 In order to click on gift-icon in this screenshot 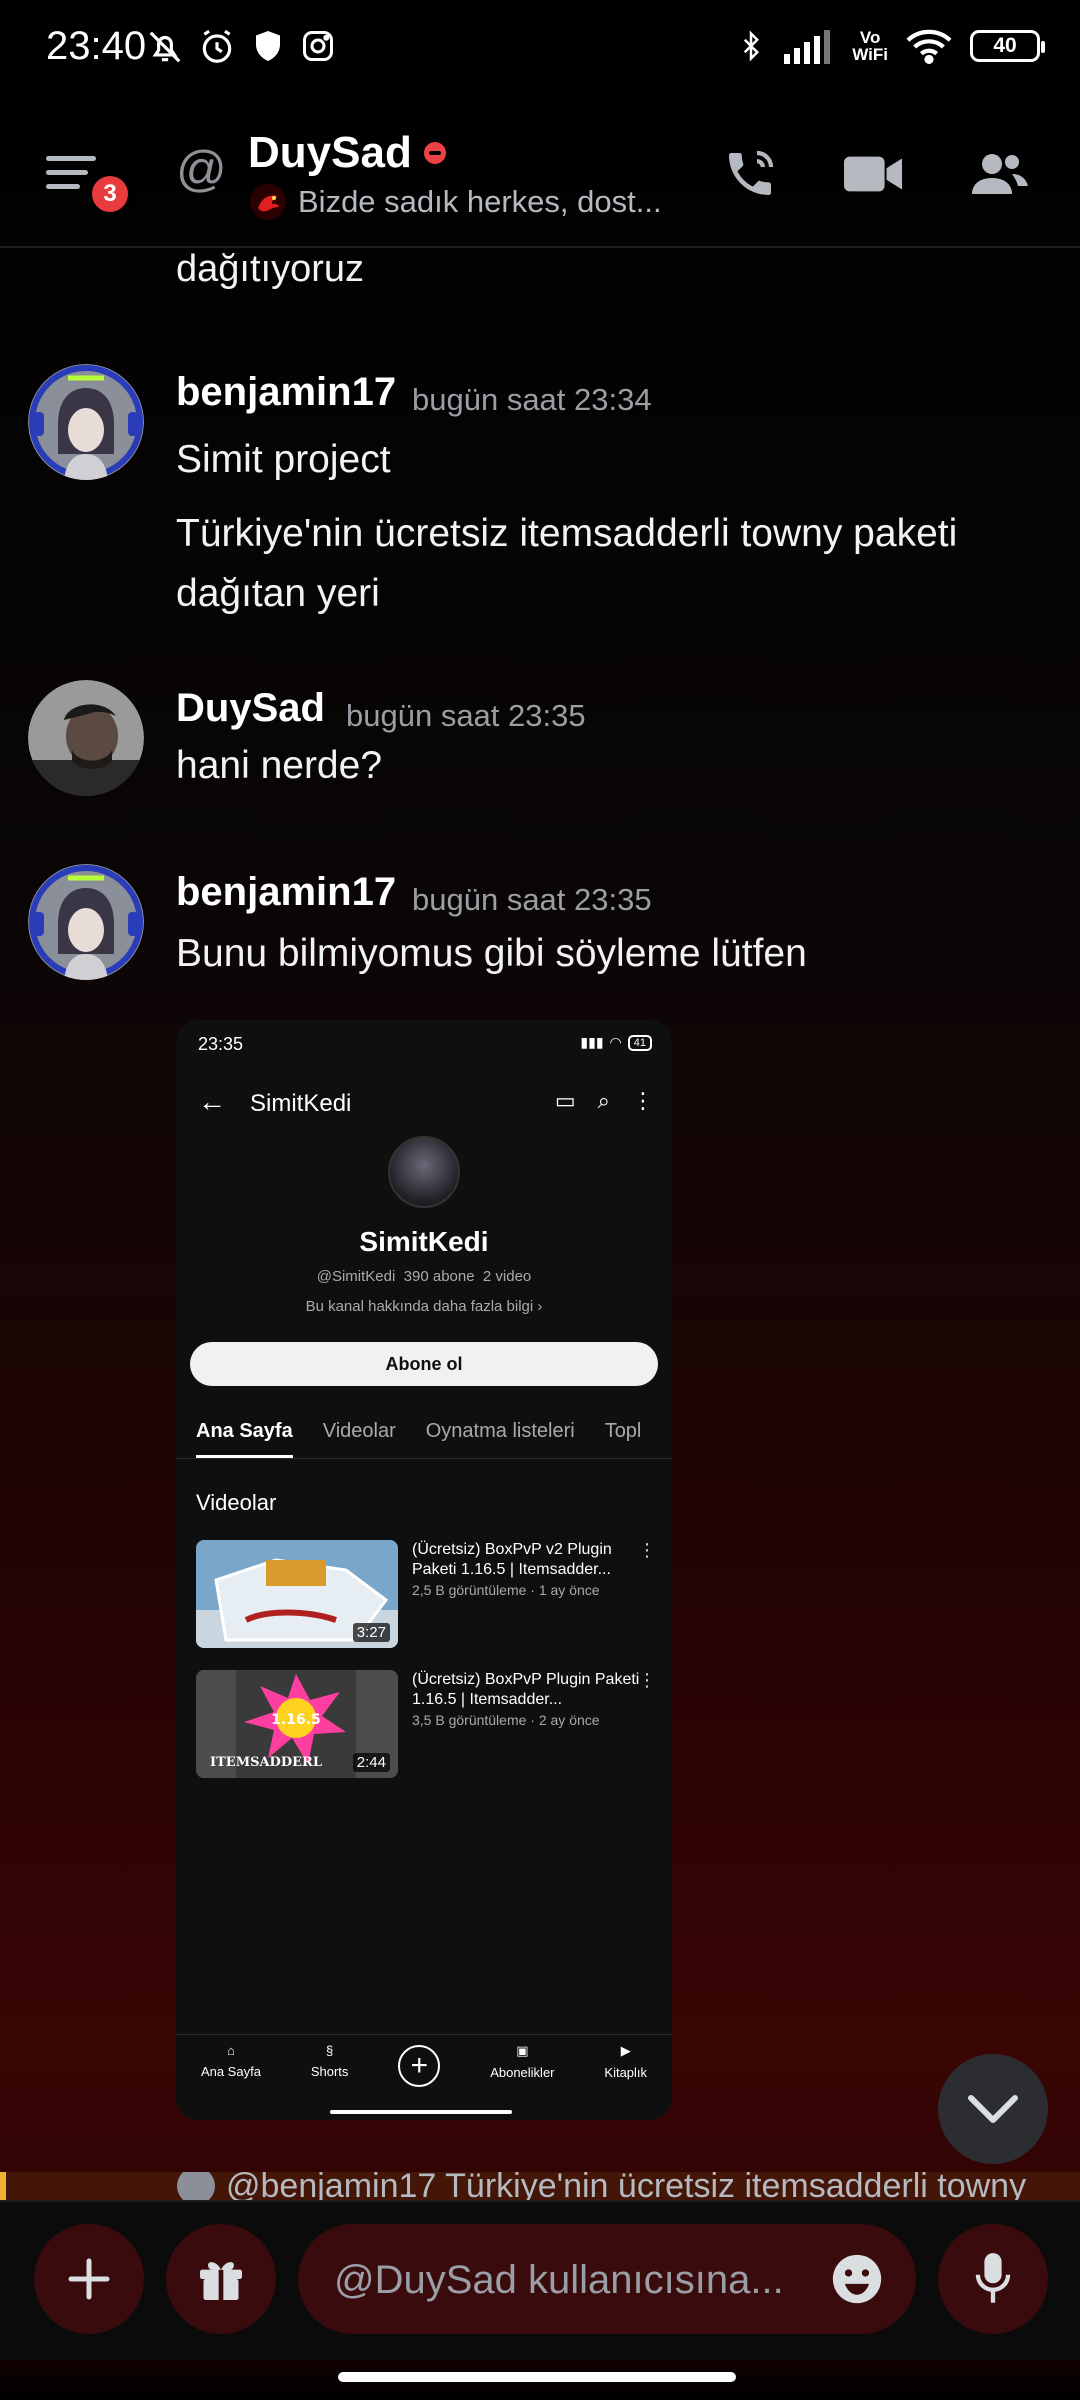, I will do `click(221, 2281)`.